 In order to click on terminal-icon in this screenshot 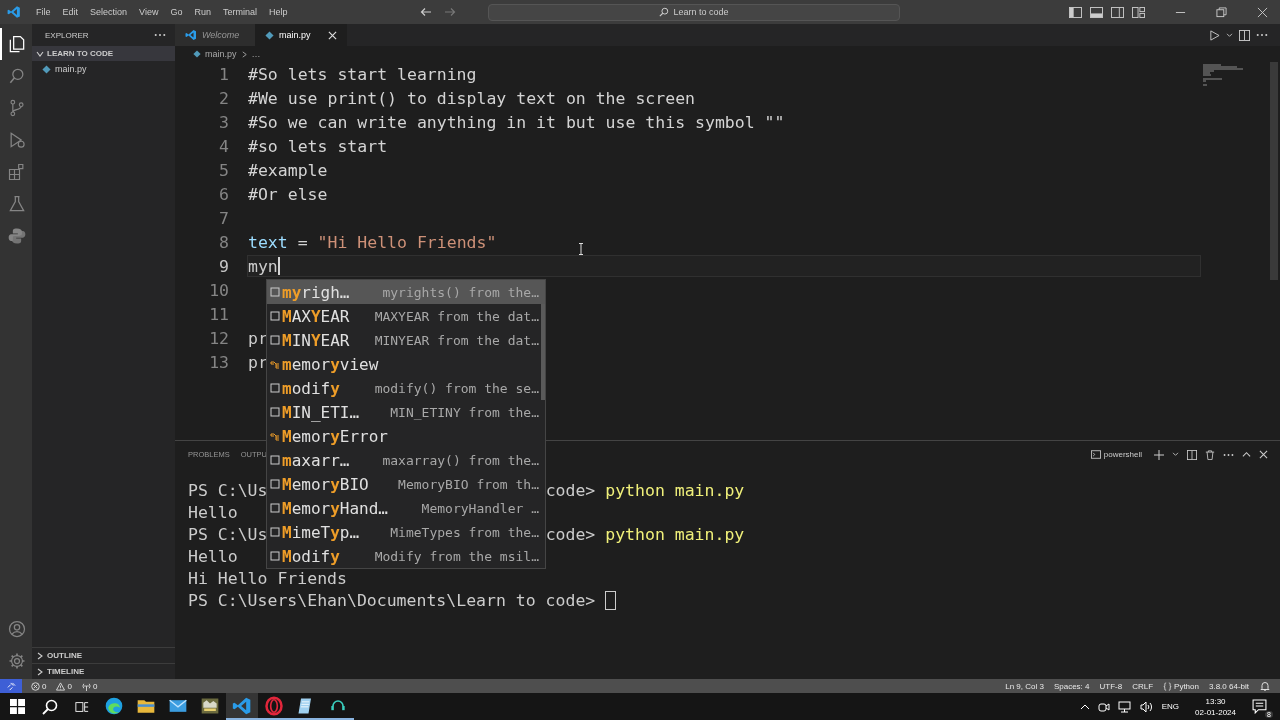, I will do `click(1095, 454)`.